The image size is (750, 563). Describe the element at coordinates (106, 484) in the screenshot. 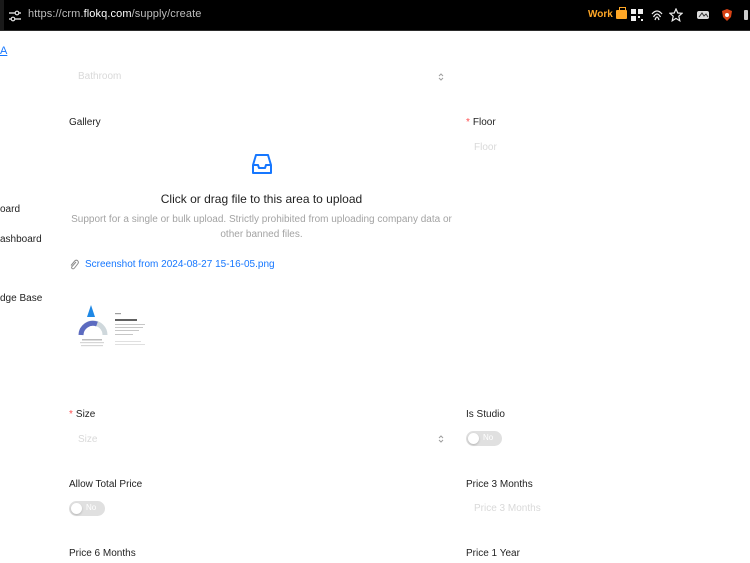

I see `allow-total-price-label: Allow Total Price` at that location.